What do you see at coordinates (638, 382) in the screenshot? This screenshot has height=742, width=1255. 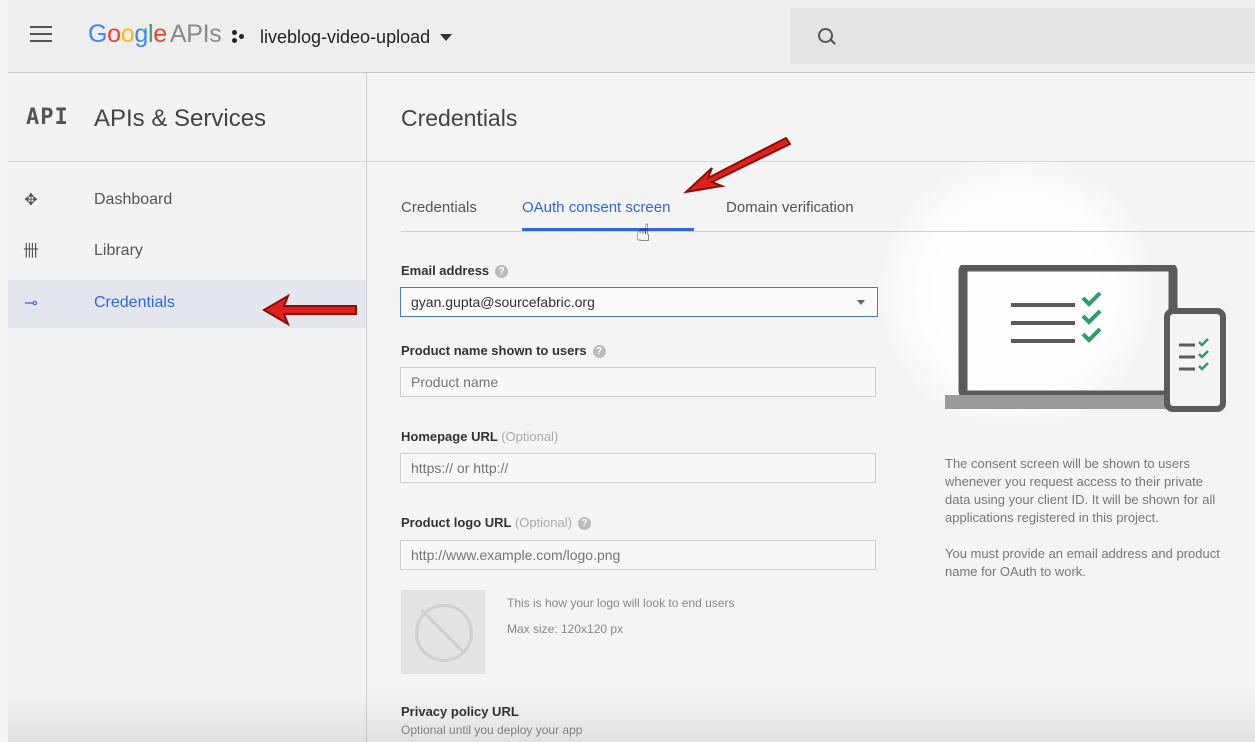 I see `product-name-input` at bounding box center [638, 382].